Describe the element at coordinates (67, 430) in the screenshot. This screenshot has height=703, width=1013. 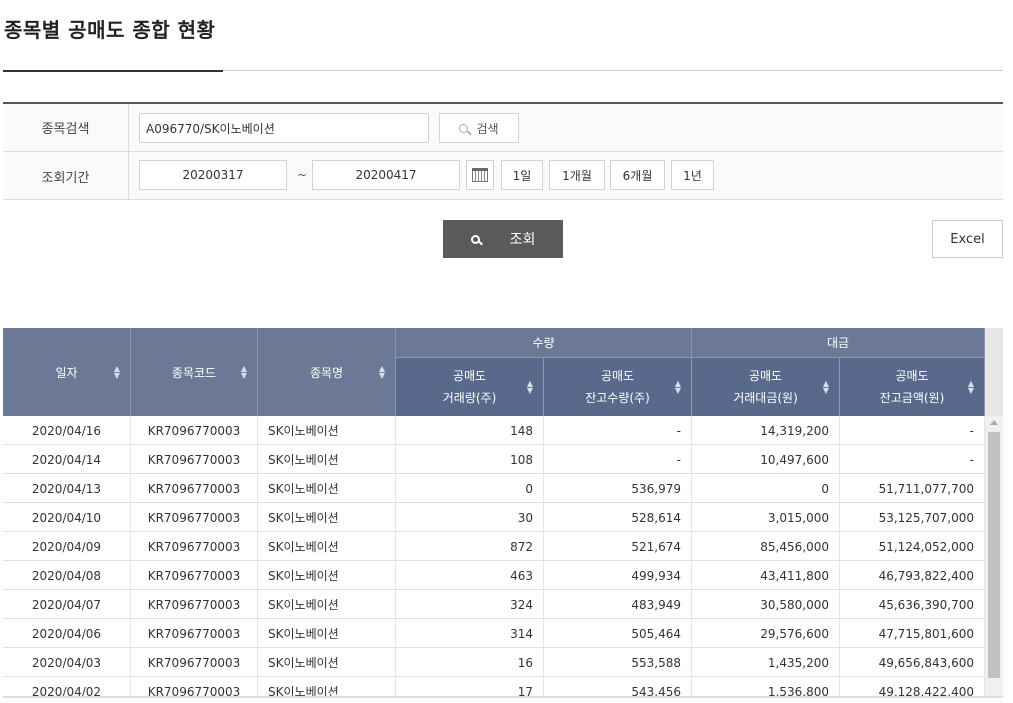
I see `cell-date: 2020/04/16` at that location.